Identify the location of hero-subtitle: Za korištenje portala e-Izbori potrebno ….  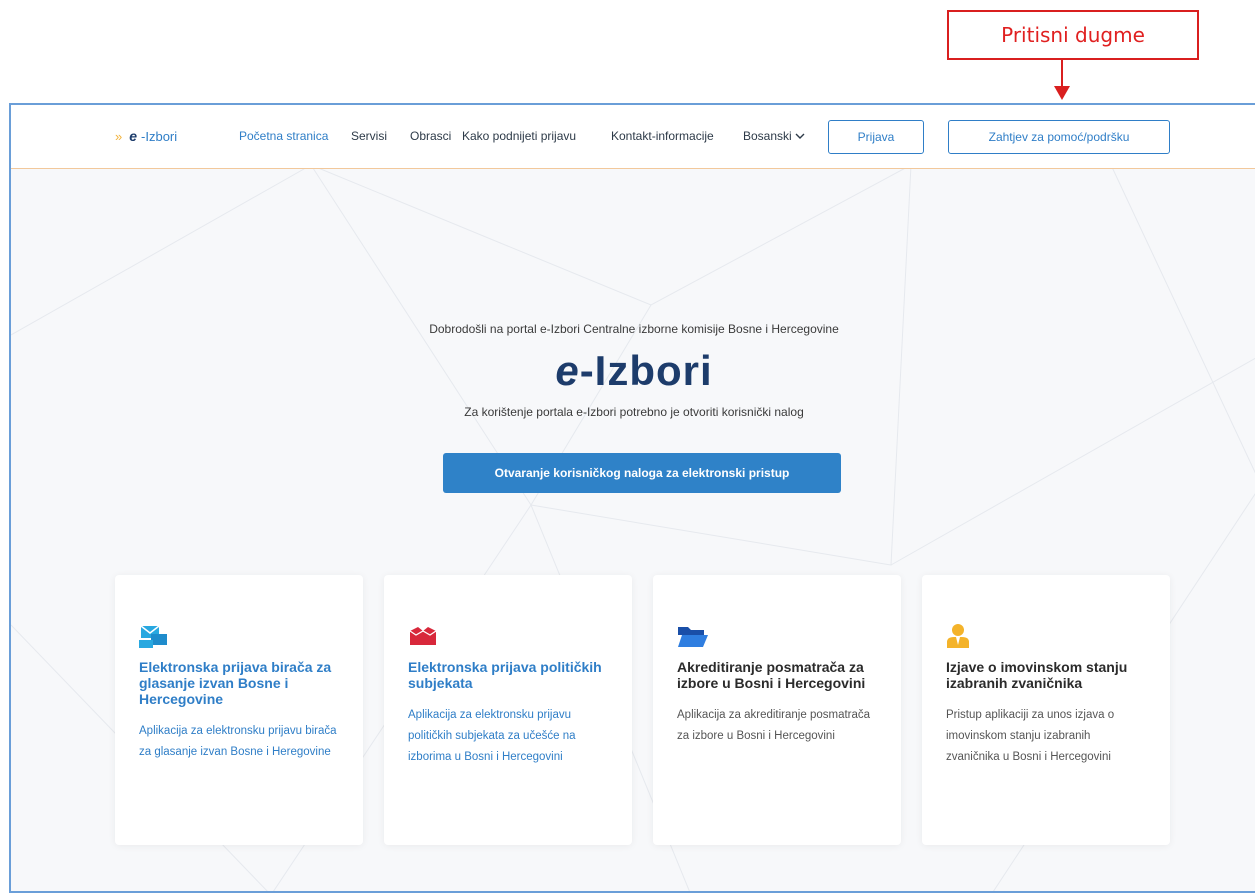
(634, 412).